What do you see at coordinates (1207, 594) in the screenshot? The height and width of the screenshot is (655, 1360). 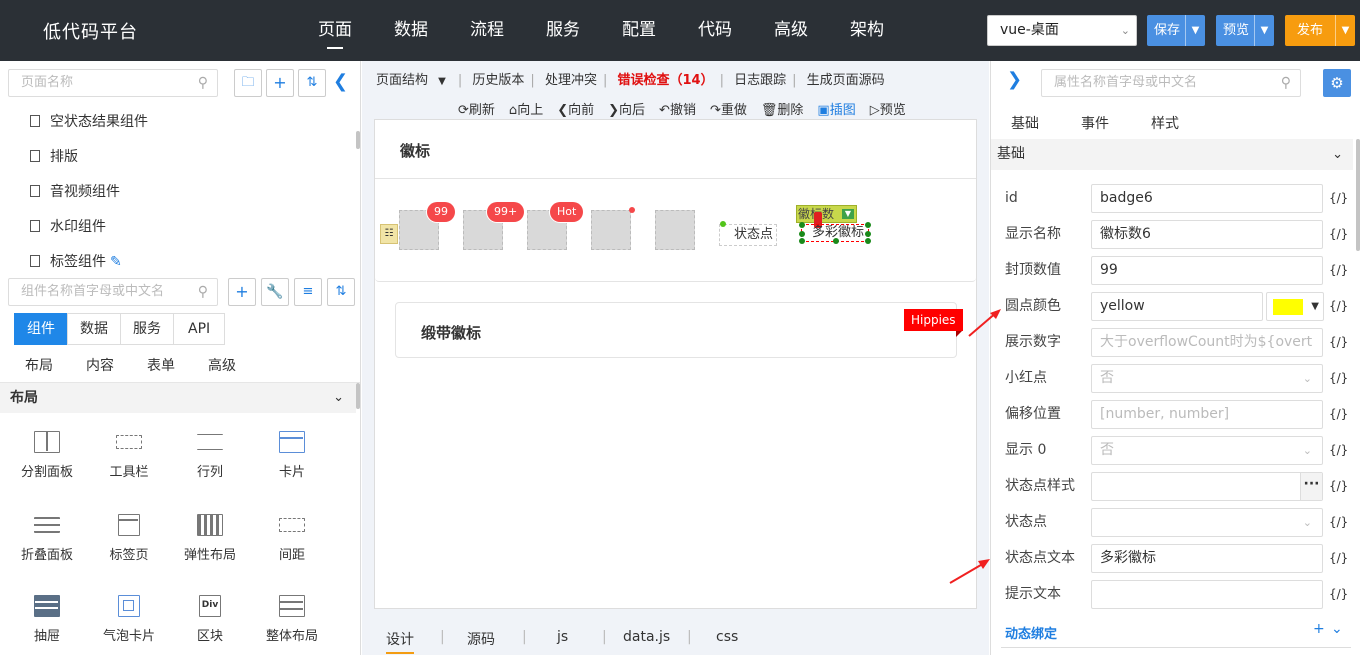 I see `property-input` at bounding box center [1207, 594].